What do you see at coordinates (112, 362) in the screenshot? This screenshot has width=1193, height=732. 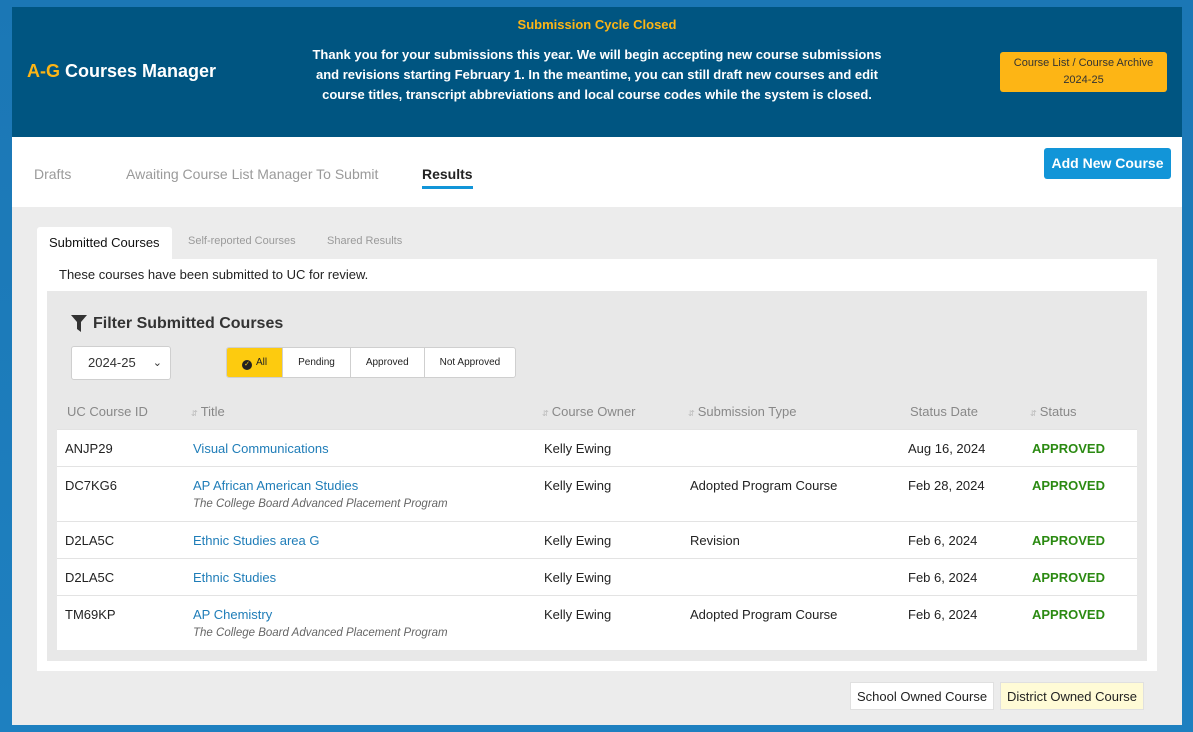 I see `year-select-value: 2024-25` at bounding box center [112, 362].